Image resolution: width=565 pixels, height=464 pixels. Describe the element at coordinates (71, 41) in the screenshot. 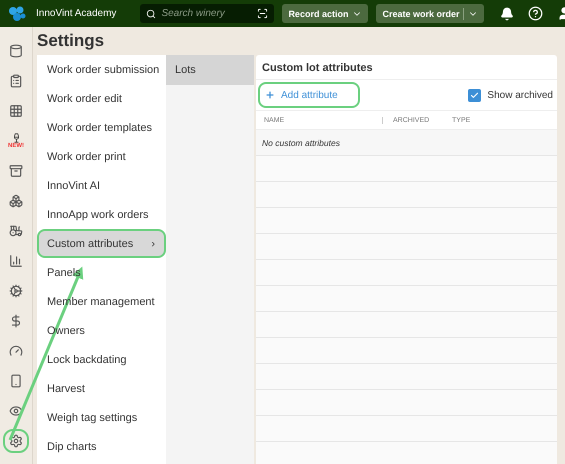

I see `page-title: Settings` at that location.